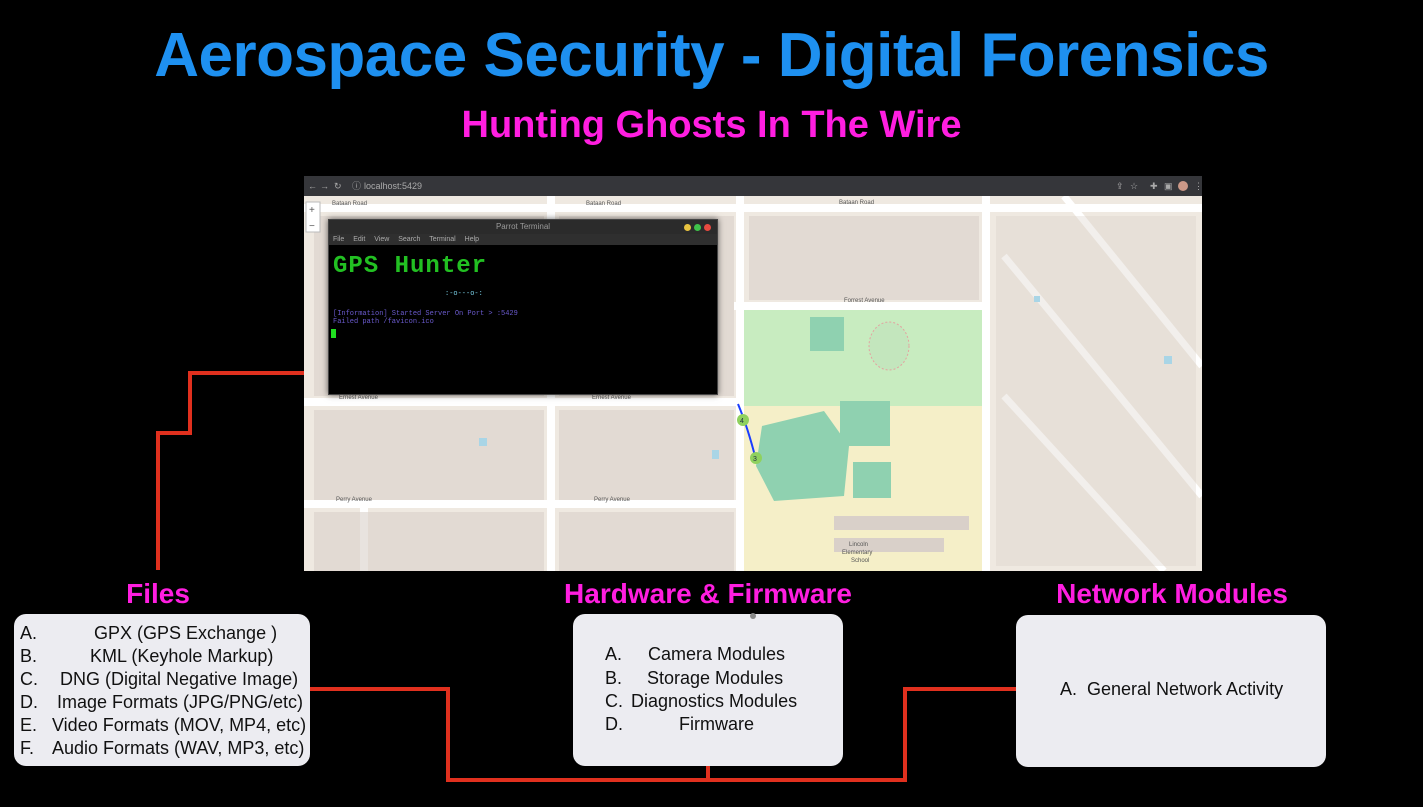  I want to click on menu-item-view: View, so click(381, 239).